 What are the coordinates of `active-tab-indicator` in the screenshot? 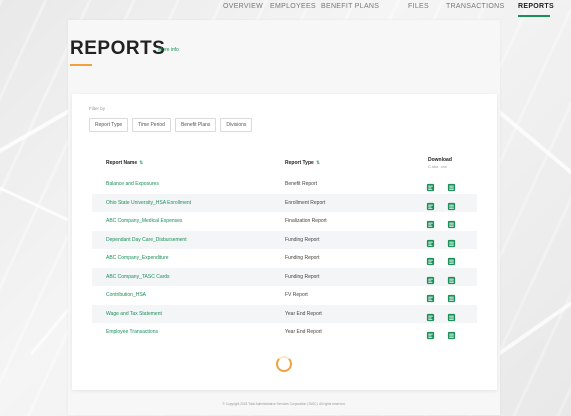 It's located at (534, 16).